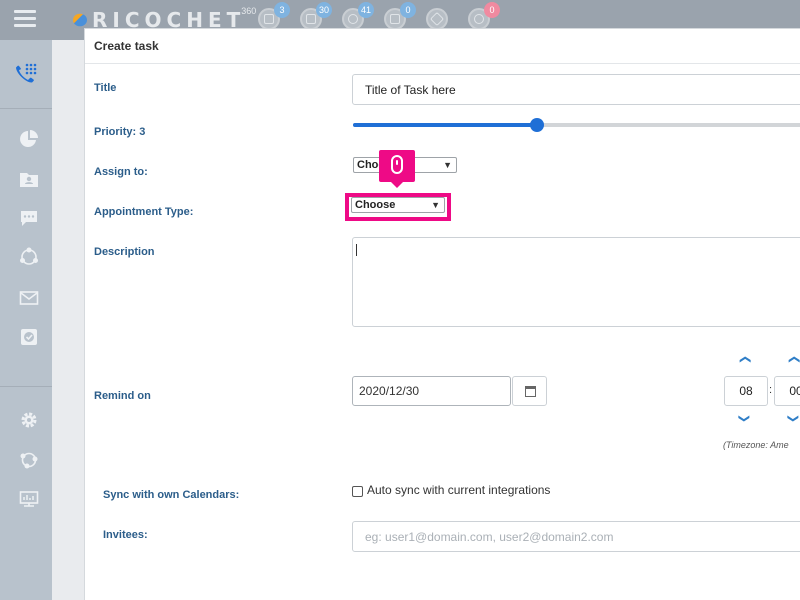 The height and width of the screenshot is (600, 800). I want to click on hour-down-icon: ❯, so click(744, 418).